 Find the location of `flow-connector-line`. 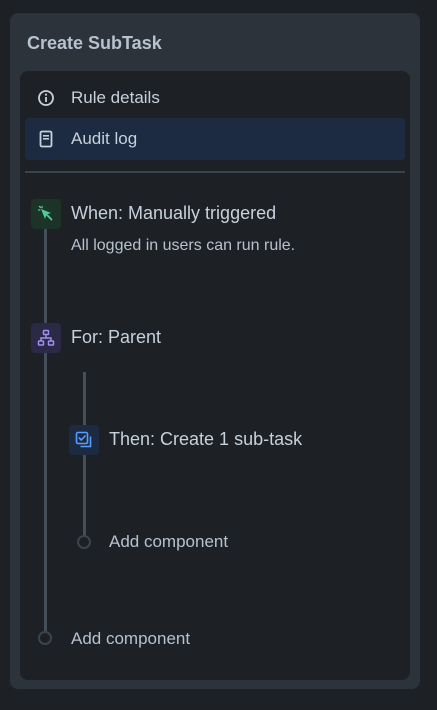

flow-connector-line is located at coordinates (45, 430).